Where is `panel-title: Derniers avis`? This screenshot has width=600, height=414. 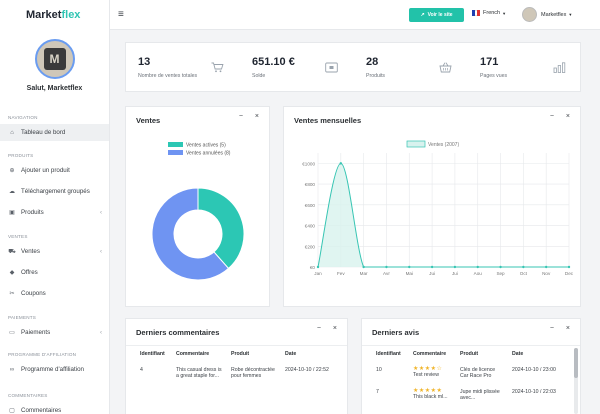 panel-title: Derniers avis is located at coordinates (396, 332).